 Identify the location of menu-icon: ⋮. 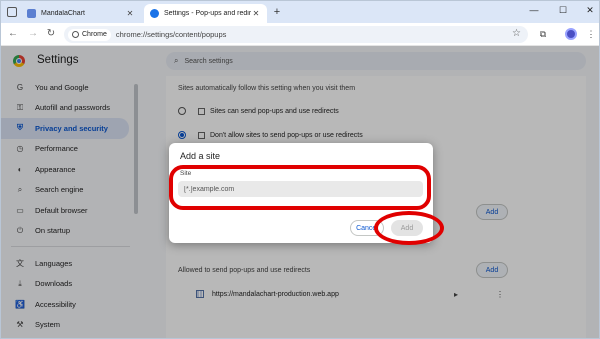
(591, 34).